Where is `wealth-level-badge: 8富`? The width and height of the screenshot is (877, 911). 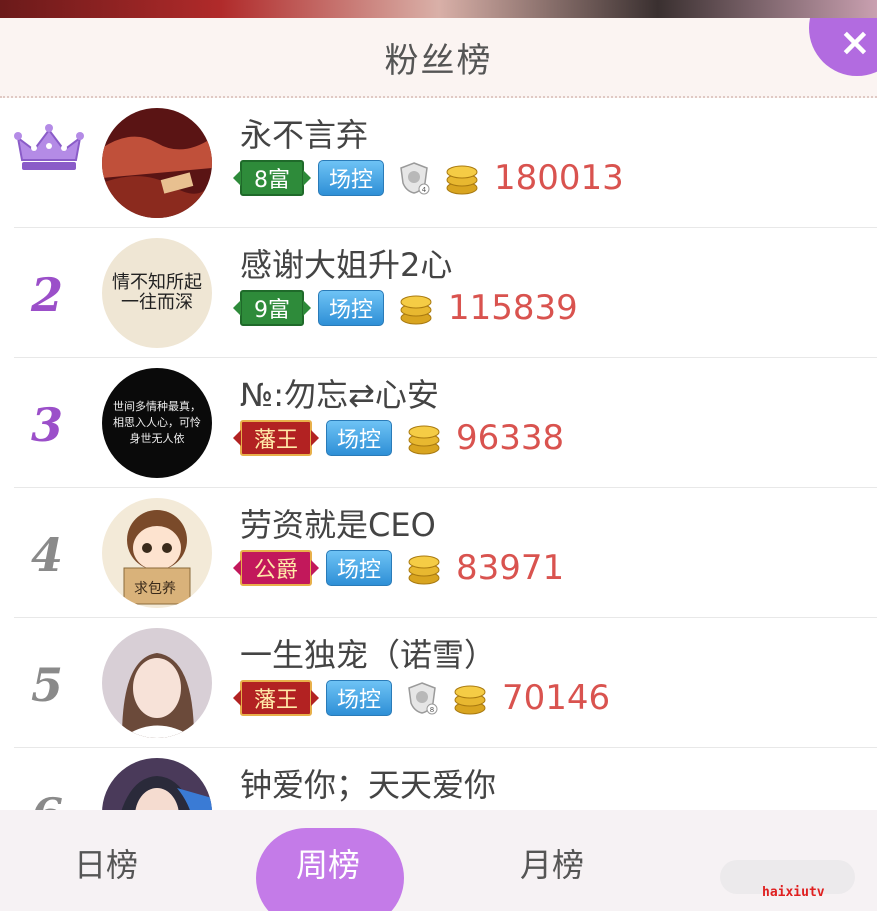
wealth-level-badge: 8富 is located at coordinates (272, 178).